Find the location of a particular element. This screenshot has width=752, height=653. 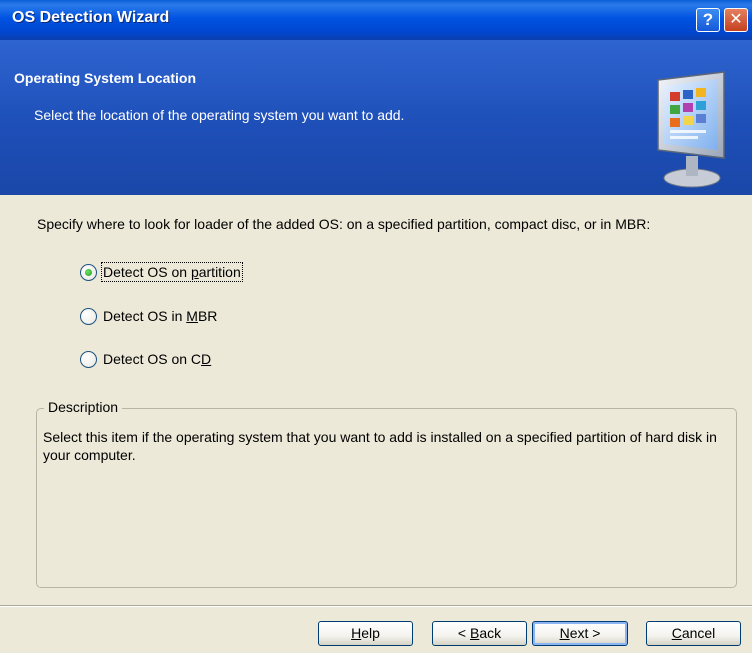

next-button: Next > is located at coordinates (580, 633).